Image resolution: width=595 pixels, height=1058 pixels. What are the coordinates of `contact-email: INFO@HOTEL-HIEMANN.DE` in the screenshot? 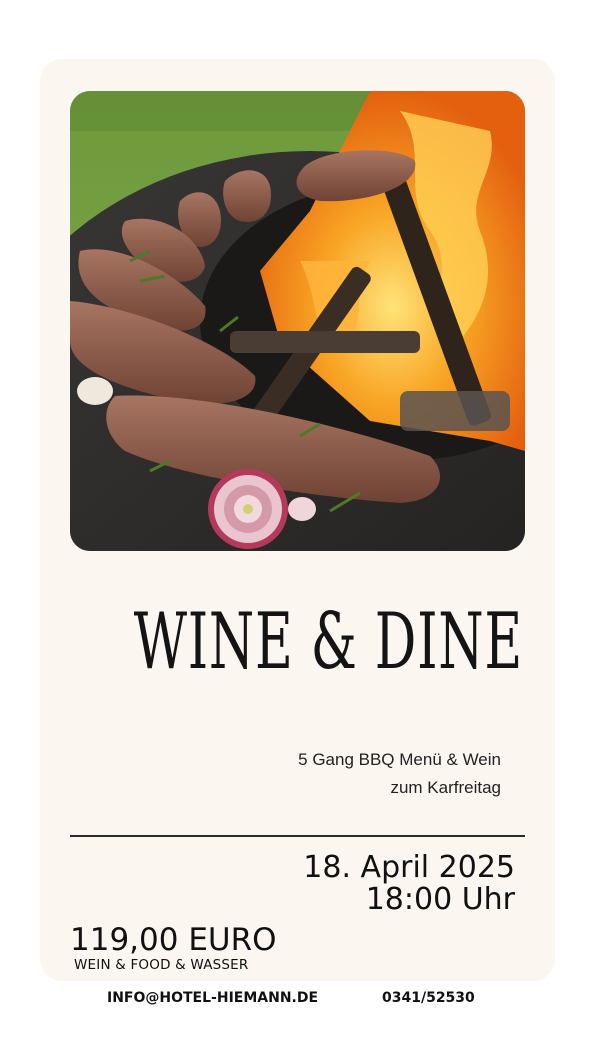 It's located at (212, 998).